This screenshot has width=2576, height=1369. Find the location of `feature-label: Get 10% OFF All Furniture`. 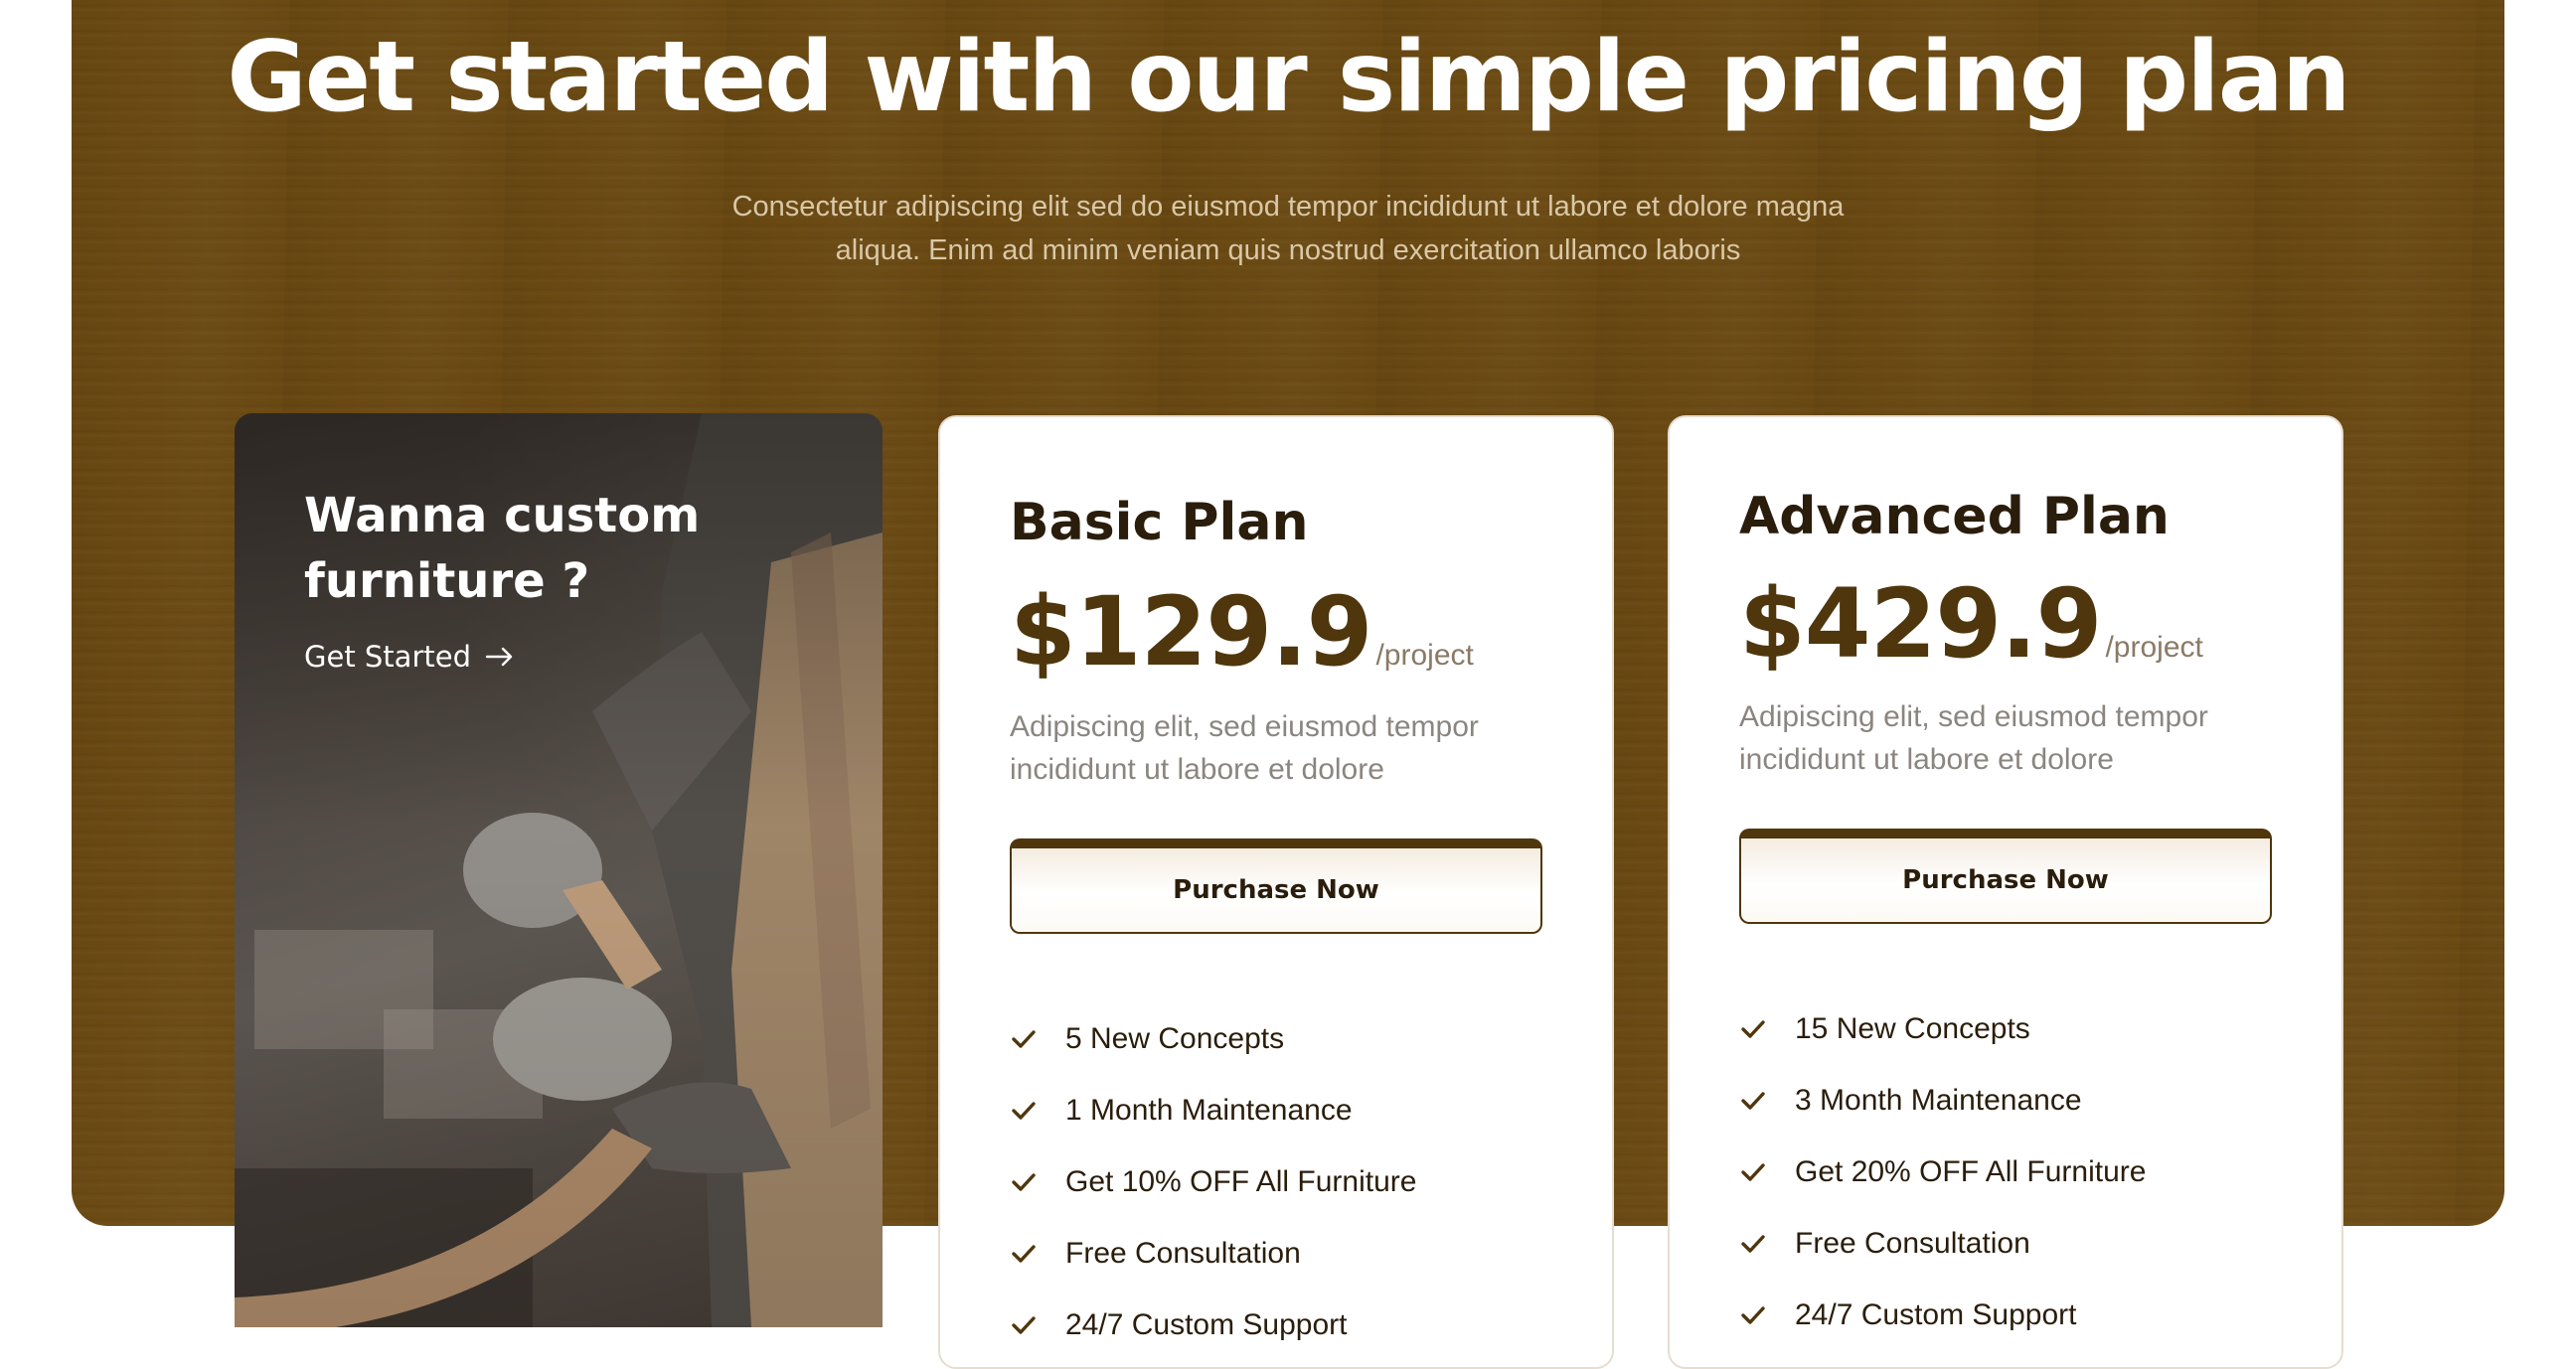

feature-label: Get 10% OFF All Furniture is located at coordinates (1241, 1181).